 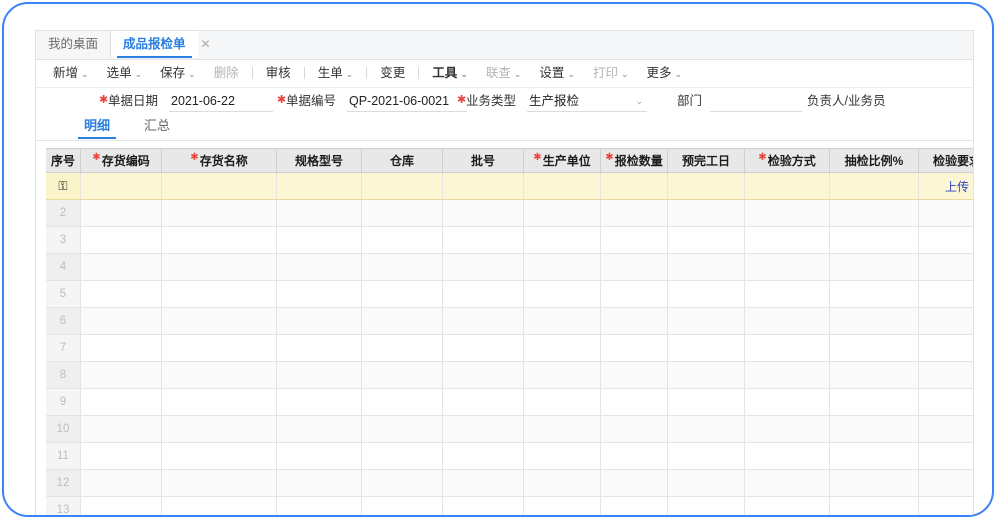 I want to click on toolbar-button-11: 工具 ⌄, so click(x=450, y=73).